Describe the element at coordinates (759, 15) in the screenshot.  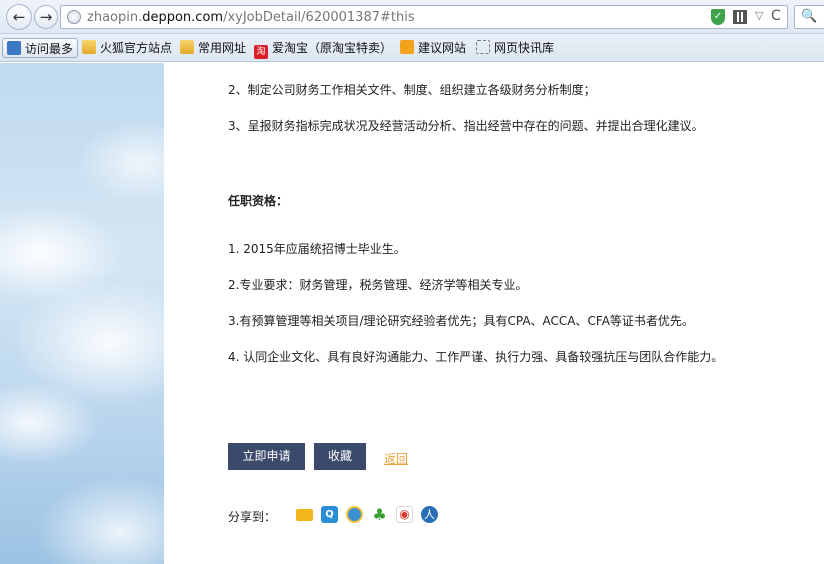
I see `url-dropdown-icon: ▽` at that location.